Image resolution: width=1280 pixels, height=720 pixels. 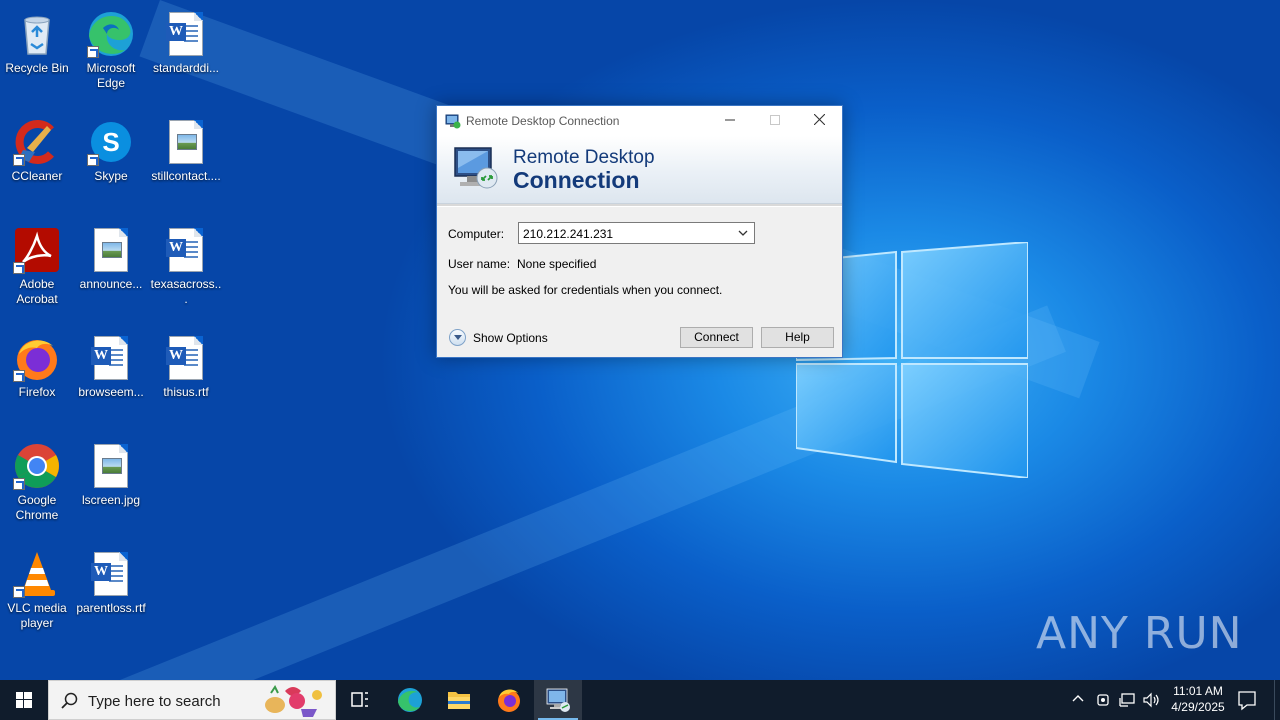 I want to click on desktop-icon-recycle-bin: Recycle Bin, so click(x=37, y=40).